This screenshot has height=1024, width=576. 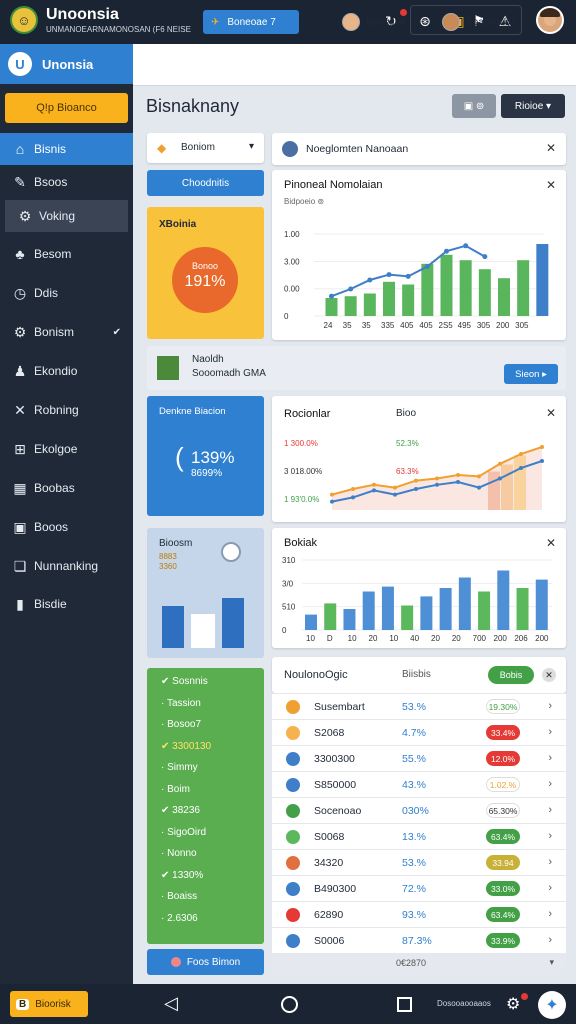 I want to click on kpi-card-3: Bioosm 8883 3360, so click(x=205, y=593).